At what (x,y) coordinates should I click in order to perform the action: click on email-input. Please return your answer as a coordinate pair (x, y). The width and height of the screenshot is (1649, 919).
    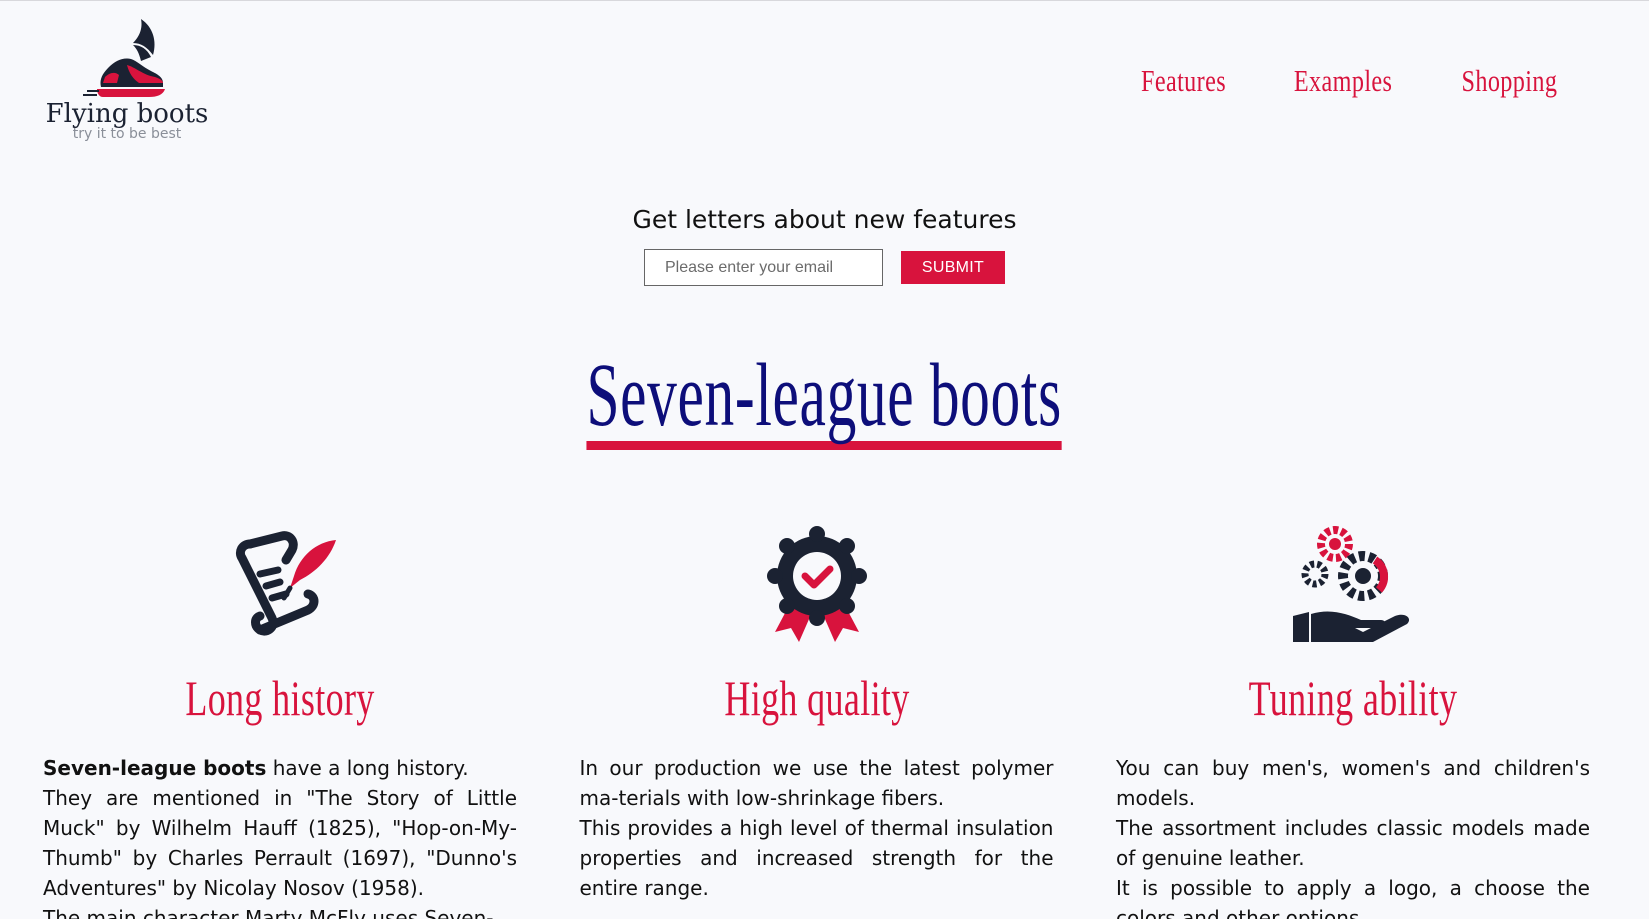
    Looking at the image, I should click on (763, 267).